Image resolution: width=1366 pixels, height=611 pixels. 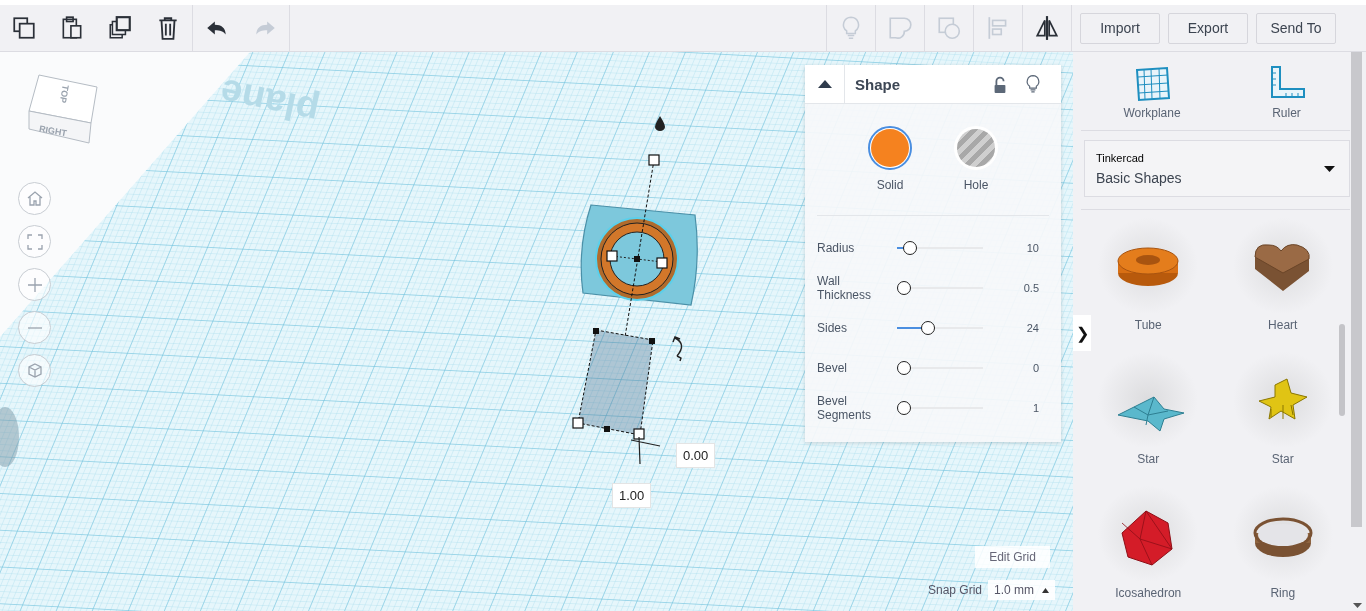 What do you see at coordinates (1217, 168) in the screenshot?
I see `shape-library-dropdown: Tinkercad Basic Shapes` at bounding box center [1217, 168].